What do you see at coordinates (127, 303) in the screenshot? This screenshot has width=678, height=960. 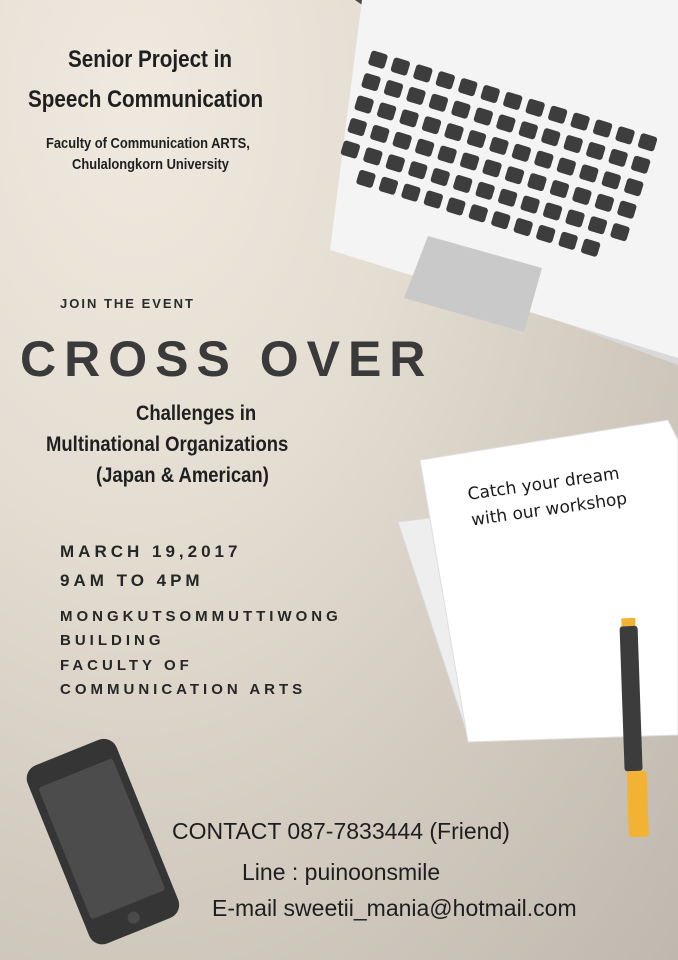 I see `join-label: JOIN THE EVENT` at bounding box center [127, 303].